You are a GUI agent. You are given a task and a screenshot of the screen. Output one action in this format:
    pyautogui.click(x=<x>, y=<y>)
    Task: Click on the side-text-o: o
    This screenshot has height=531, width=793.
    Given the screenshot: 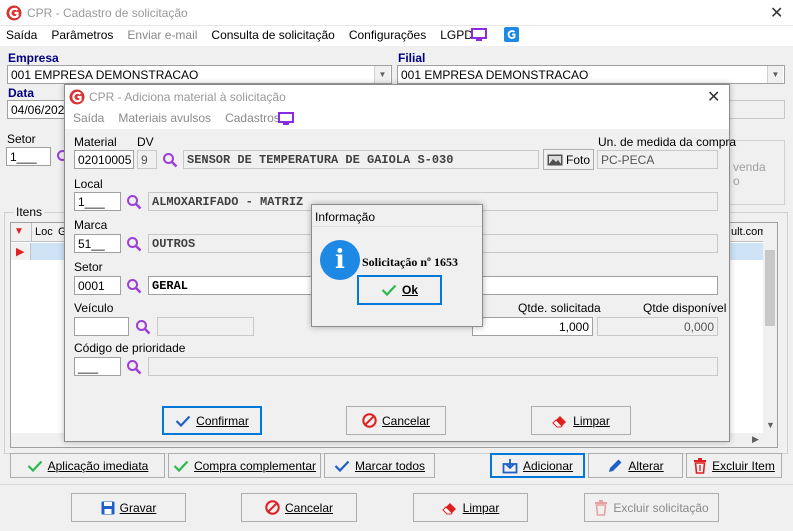 What is the action you would take?
    pyautogui.click(x=736, y=181)
    